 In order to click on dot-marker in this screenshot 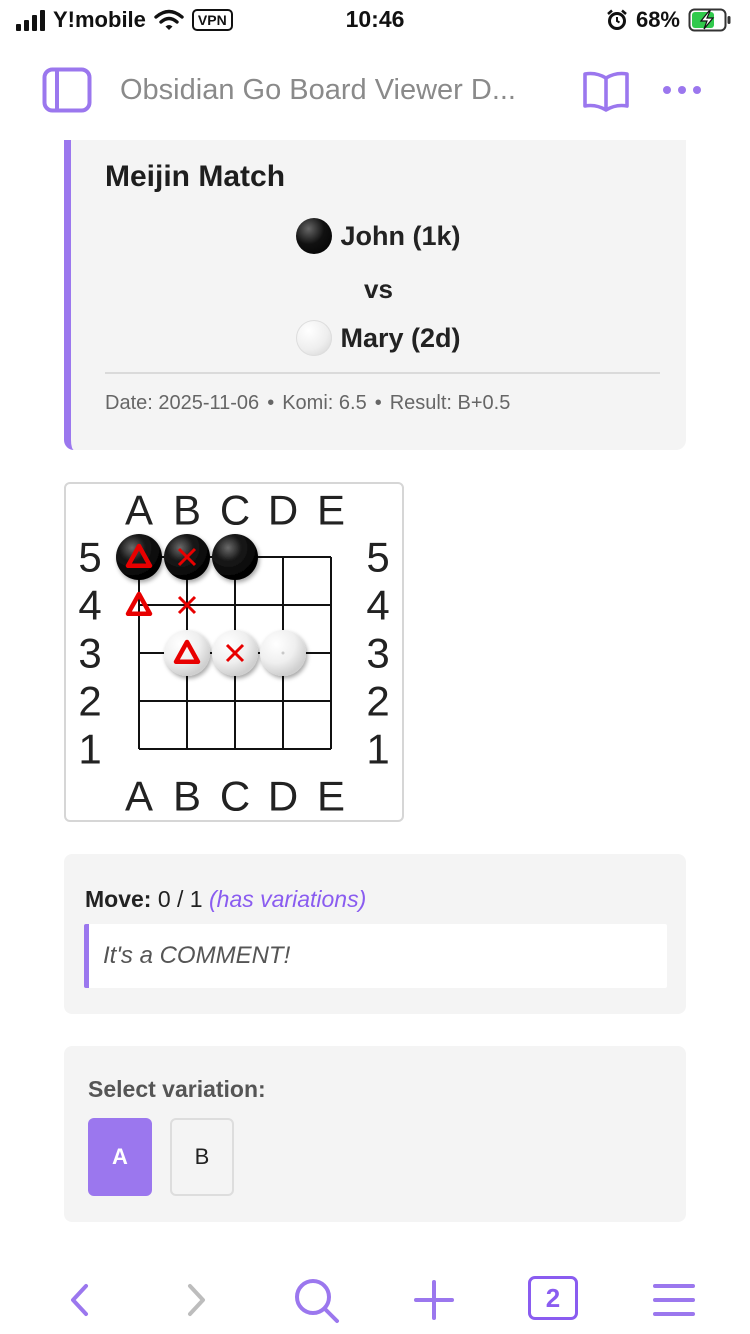, I will do `click(283, 653)`.